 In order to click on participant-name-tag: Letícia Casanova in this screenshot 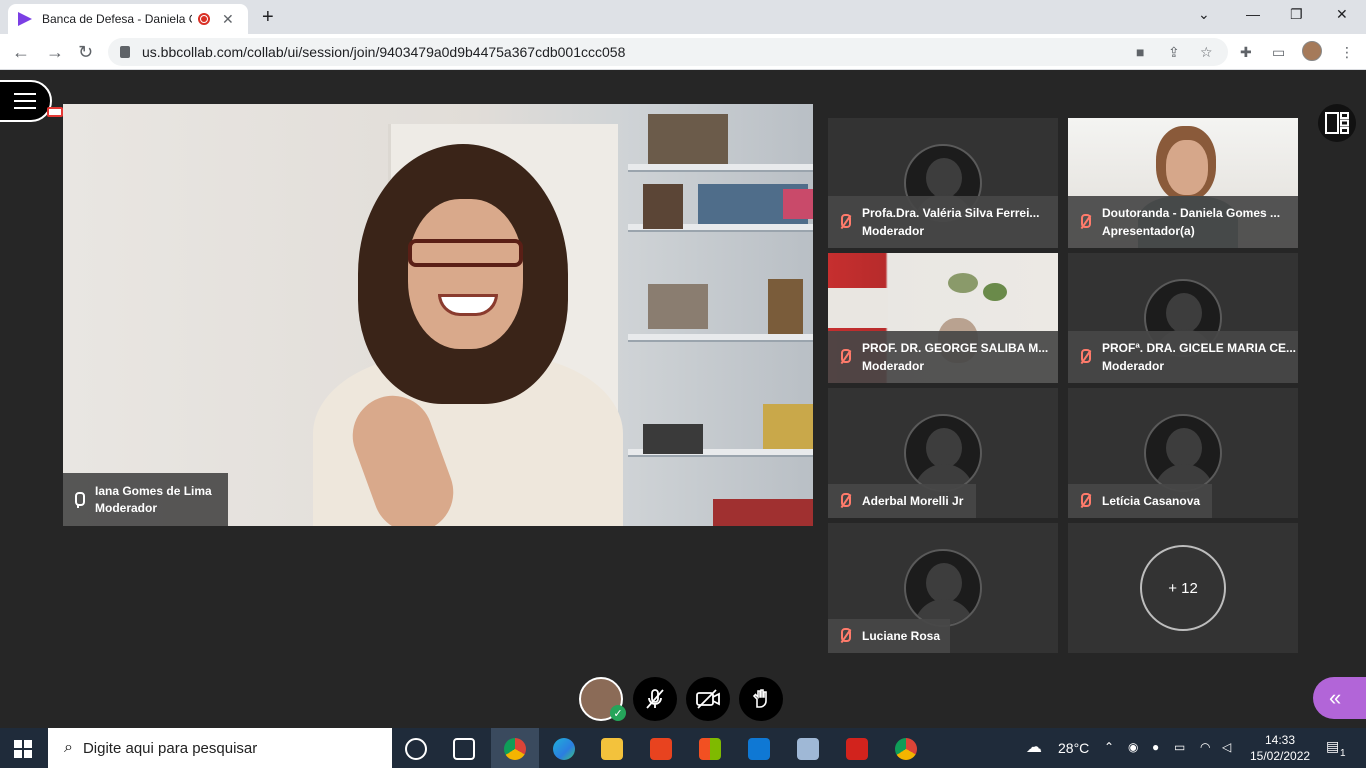, I will do `click(1140, 501)`.